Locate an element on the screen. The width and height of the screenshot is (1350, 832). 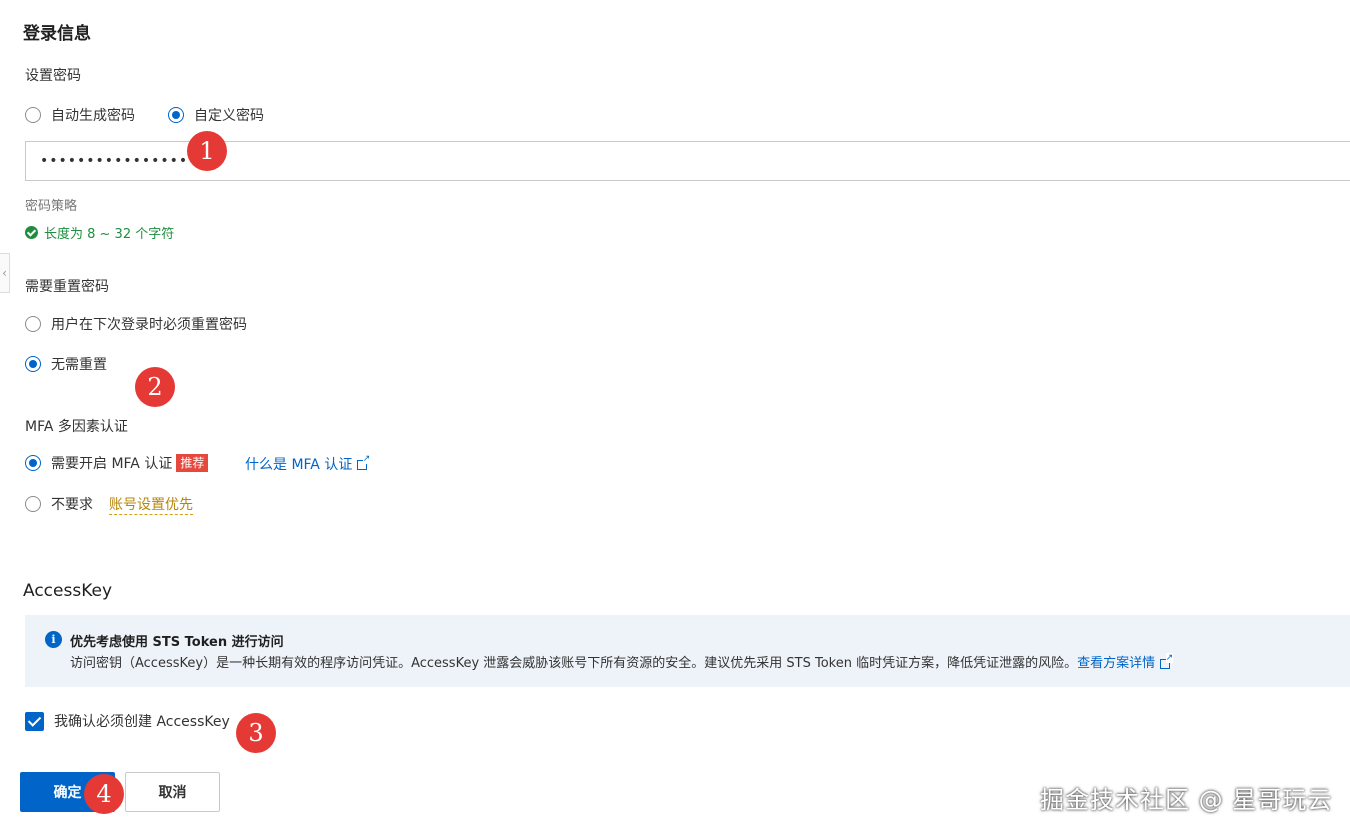
radio-label: 自定义密码 is located at coordinates (229, 116).